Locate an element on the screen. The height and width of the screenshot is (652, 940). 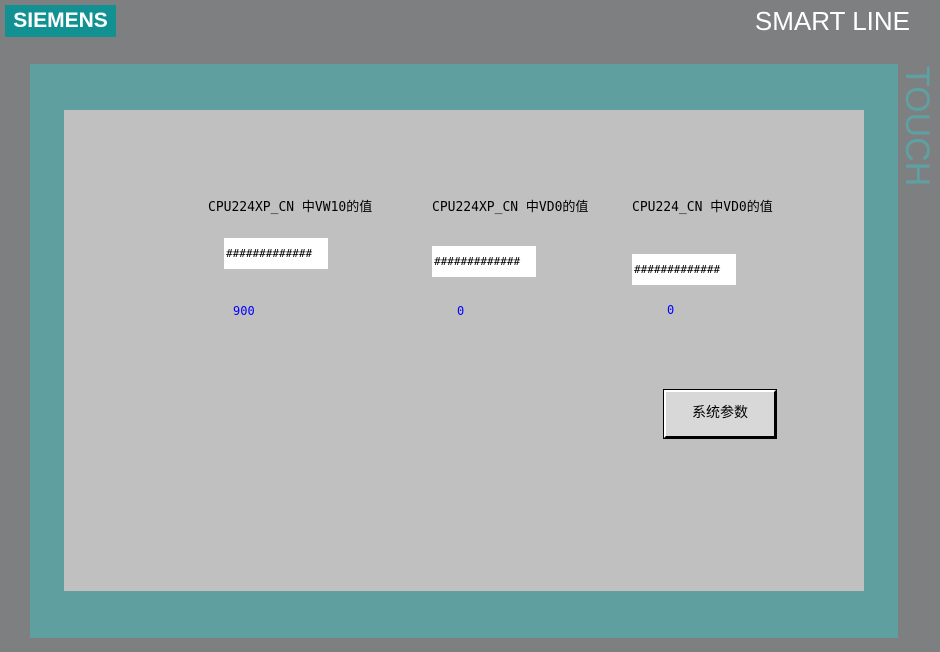
io-field-vd0-224: ############# is located at coordinates (684, 269).